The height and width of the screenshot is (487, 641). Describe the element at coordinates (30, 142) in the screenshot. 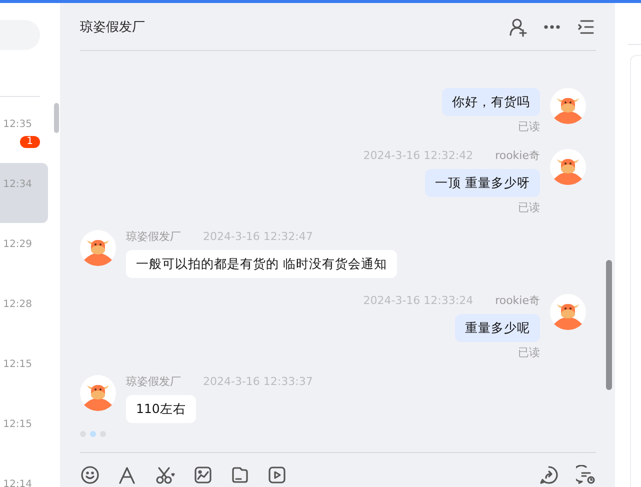

I see `unread-badge: 1` at that location.